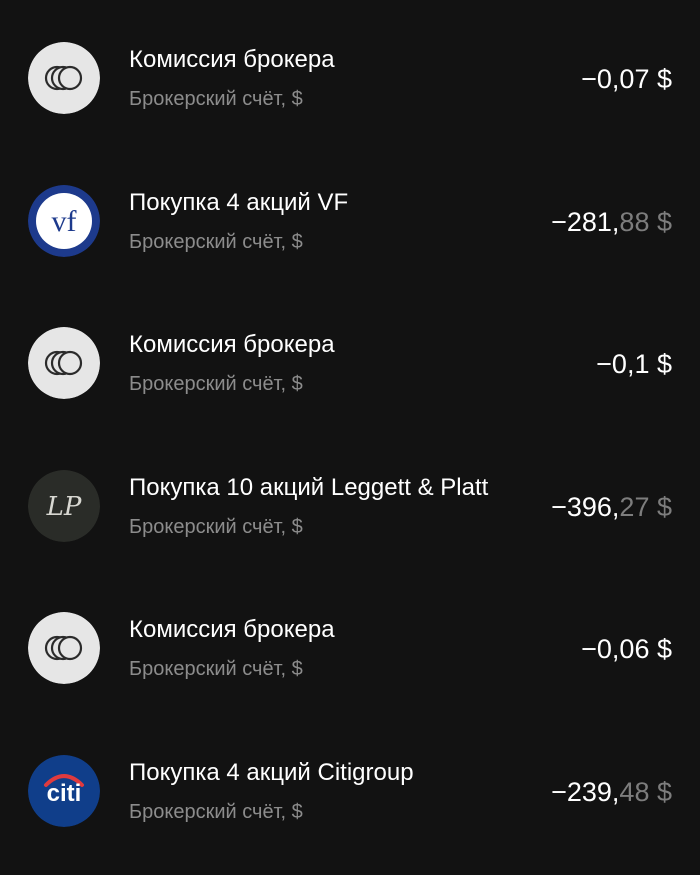  Describe the element at coordinates (64, 793) in the screenshot. I see `citi-logo-text: citi` at that location.